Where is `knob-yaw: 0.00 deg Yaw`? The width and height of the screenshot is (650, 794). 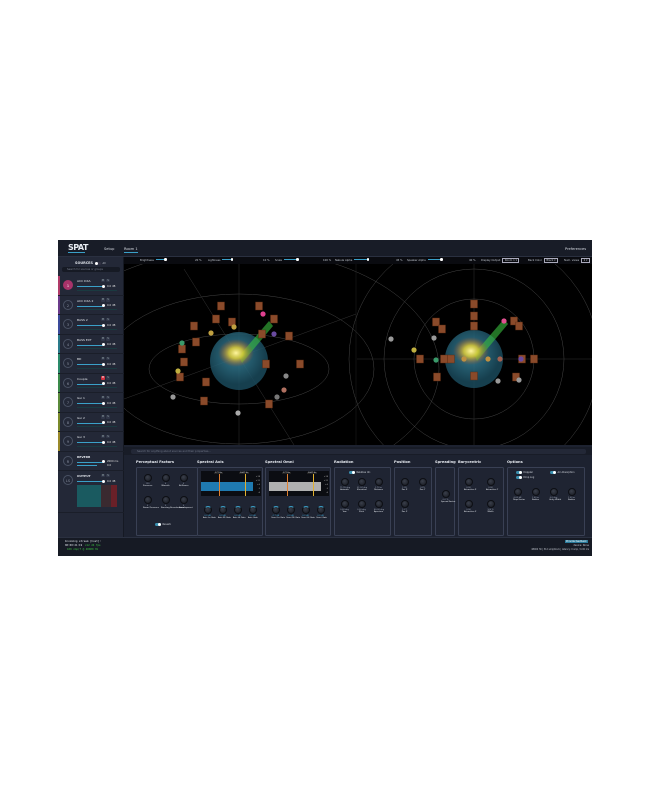 knob-yaw: 0.00 deg Yaw is located at coordinates (344, 506).